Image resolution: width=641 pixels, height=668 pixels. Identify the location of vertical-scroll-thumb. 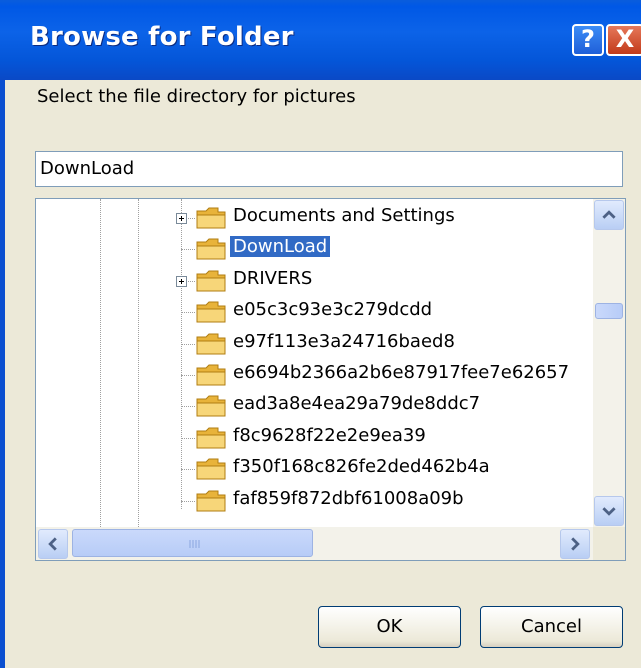
(609, 311).